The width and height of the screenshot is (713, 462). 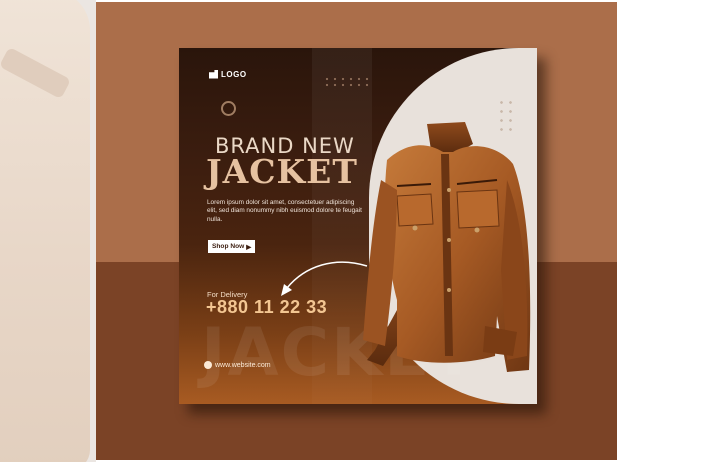 What do you see at coordinates (48, 231) in the screenshot?
I see `left-jacket-photo` at bounding box center [48, 231].